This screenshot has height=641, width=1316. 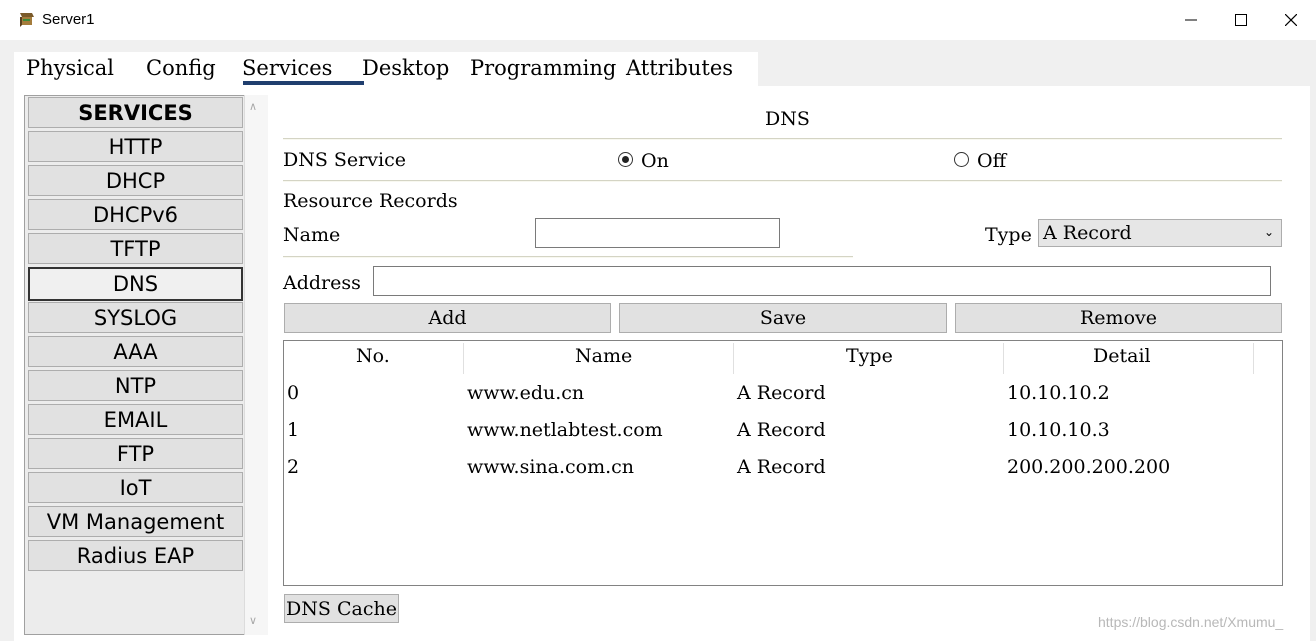 I want to click on watermark: https://blog.csdn.net/Xmumu_, so click(x=1191, y=622).